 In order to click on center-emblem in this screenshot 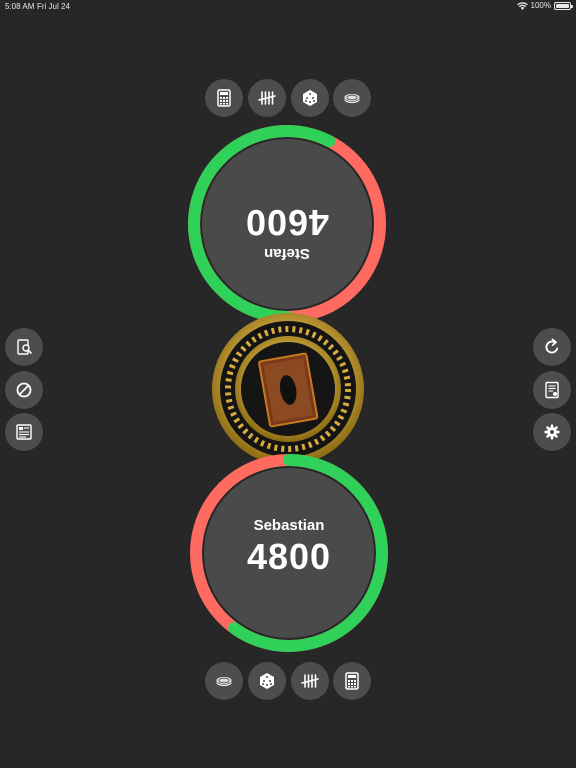, I will do `click(288, 389)`.